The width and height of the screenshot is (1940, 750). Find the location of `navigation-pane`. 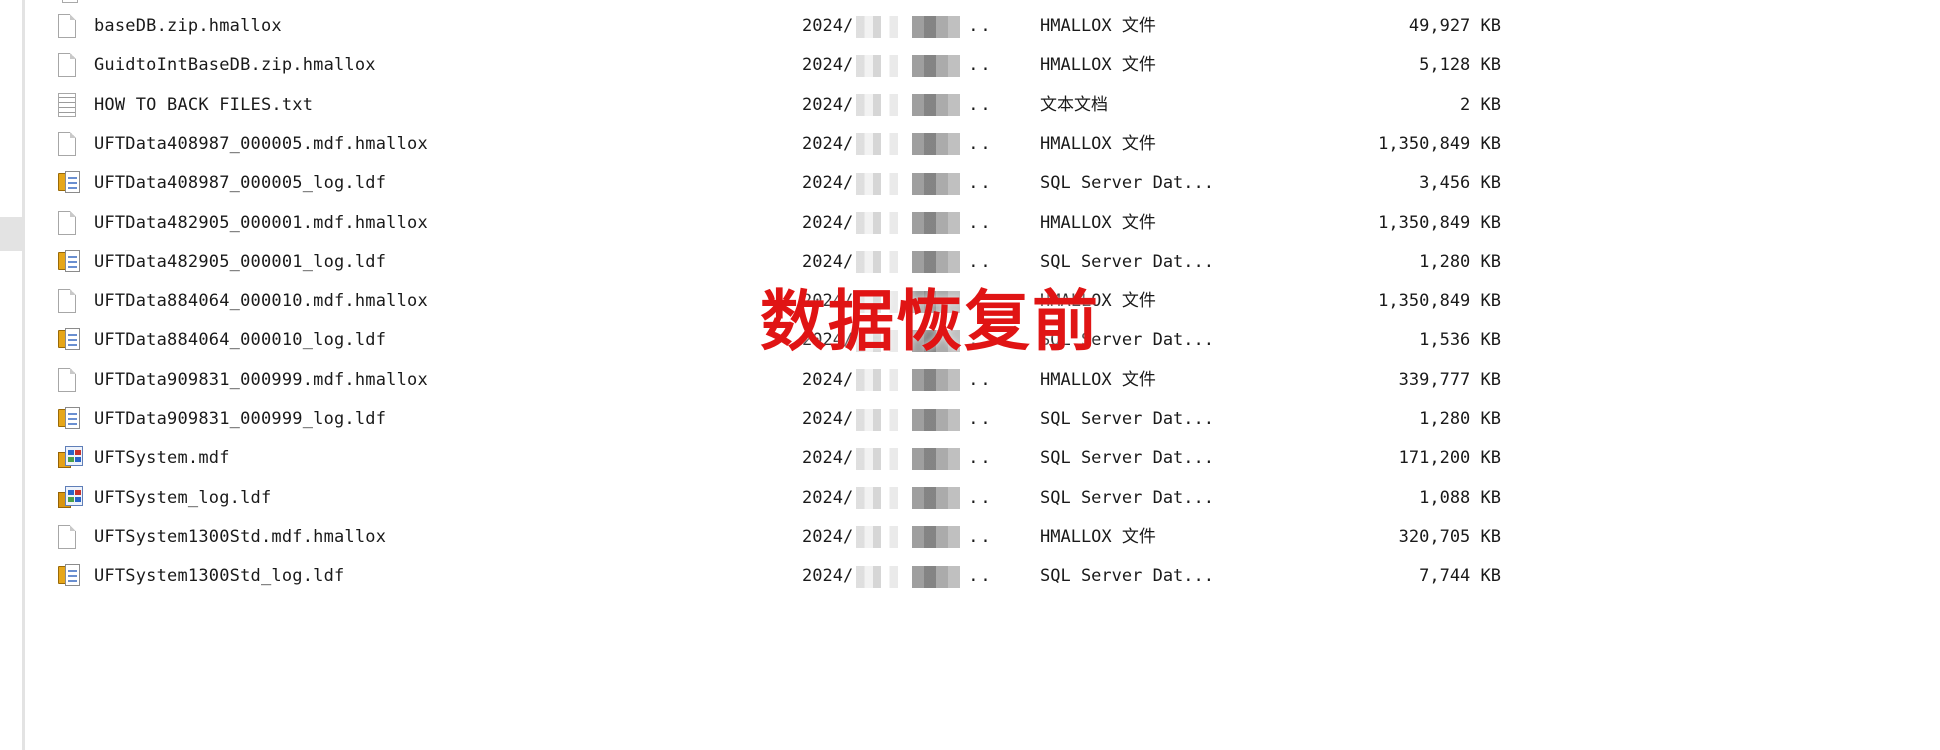

navigation-pane is located at coordinates (12, 375).